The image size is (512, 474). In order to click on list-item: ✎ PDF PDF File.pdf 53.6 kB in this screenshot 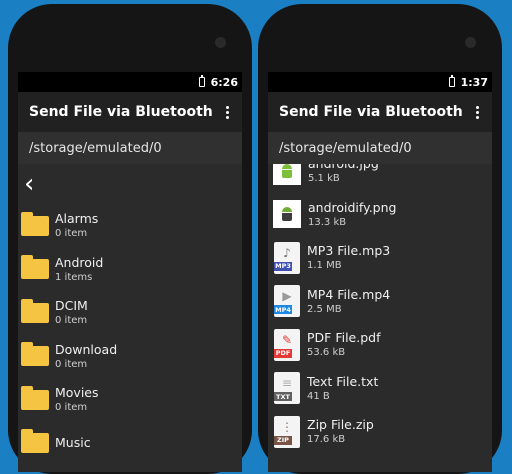, I will do `click(380, 345)`.